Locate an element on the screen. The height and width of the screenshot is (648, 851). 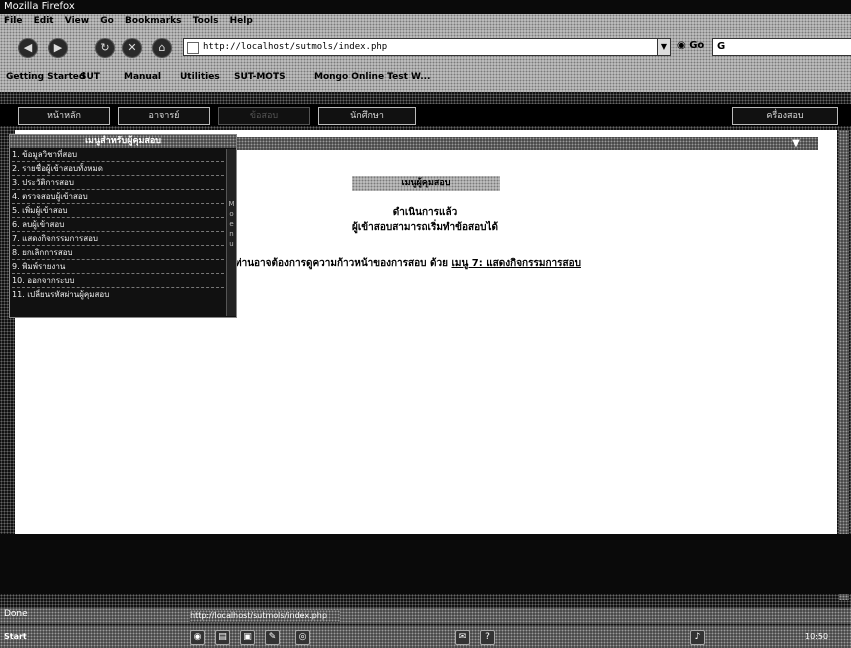
forward-arrow-icon: ▶ is located at coordinates (58, 48).